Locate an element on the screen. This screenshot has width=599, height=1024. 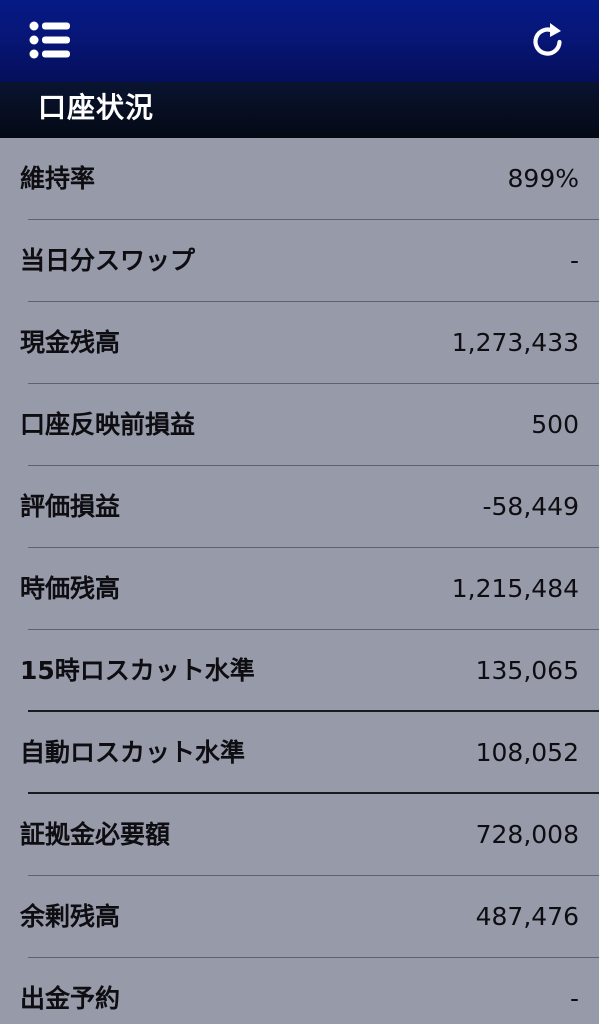
row-label: 現金残高 is located at coordinates (70, 342).